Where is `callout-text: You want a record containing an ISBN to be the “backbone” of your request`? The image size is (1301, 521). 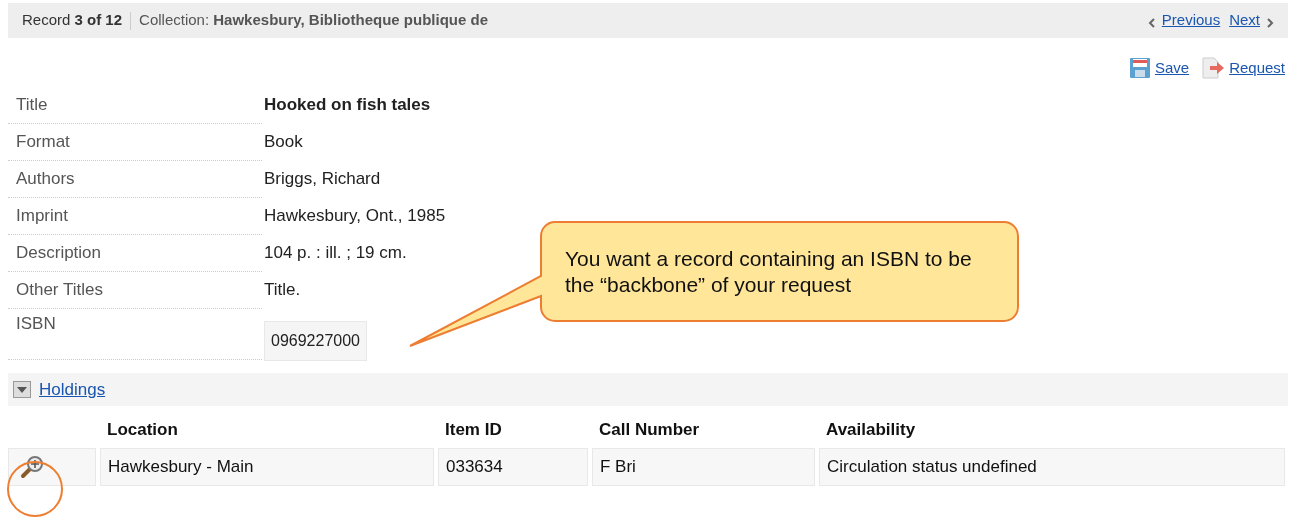
callout-text: You want a record containing an ISBN to be the “backbone” of your request is located at coordinates (769, 272).